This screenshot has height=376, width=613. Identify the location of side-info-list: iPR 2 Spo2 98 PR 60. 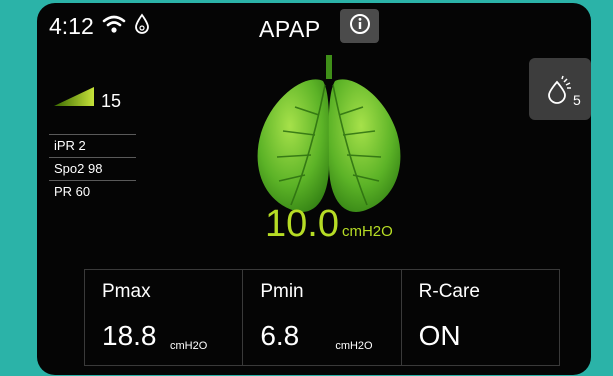
(92, 168).